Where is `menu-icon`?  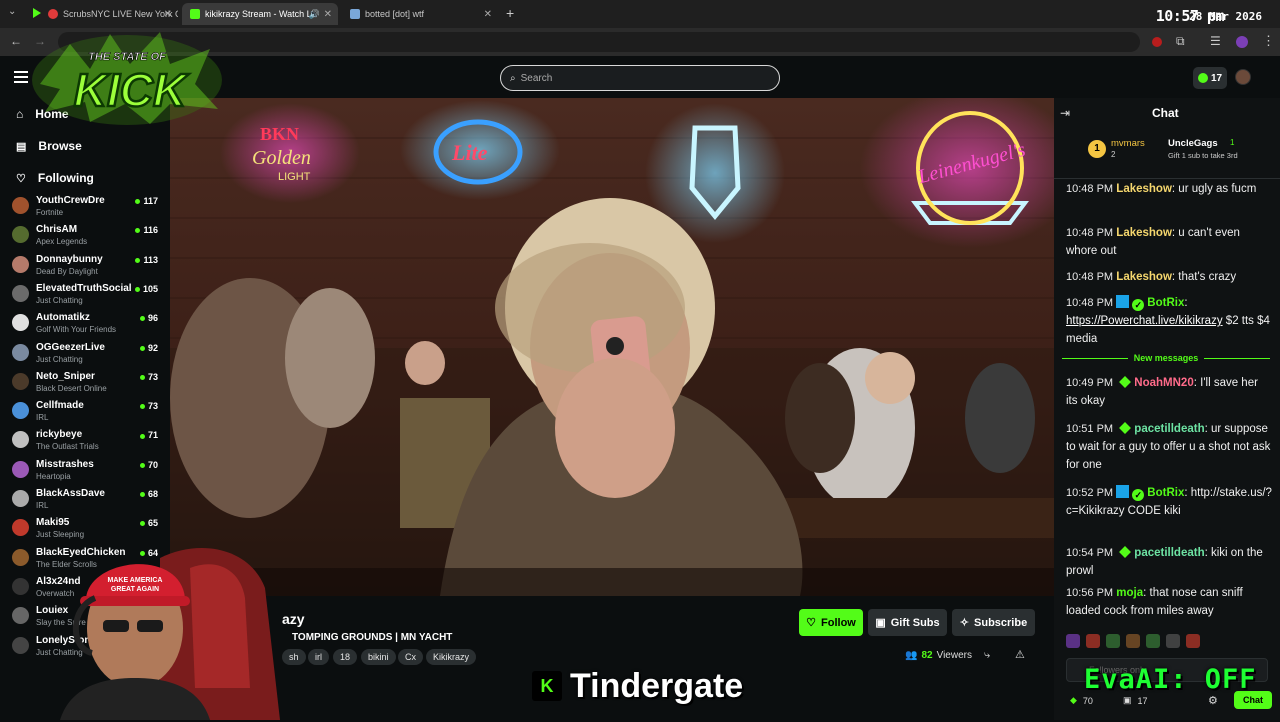
menu-icon is located at coordinates (21, 77).